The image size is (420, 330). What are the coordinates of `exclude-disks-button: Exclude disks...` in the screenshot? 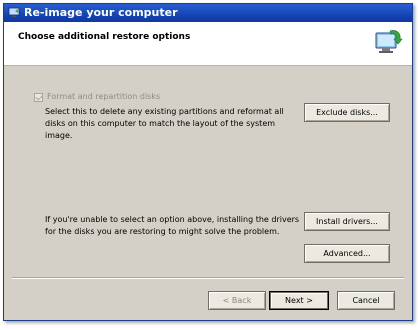 It's located at (347, 112).